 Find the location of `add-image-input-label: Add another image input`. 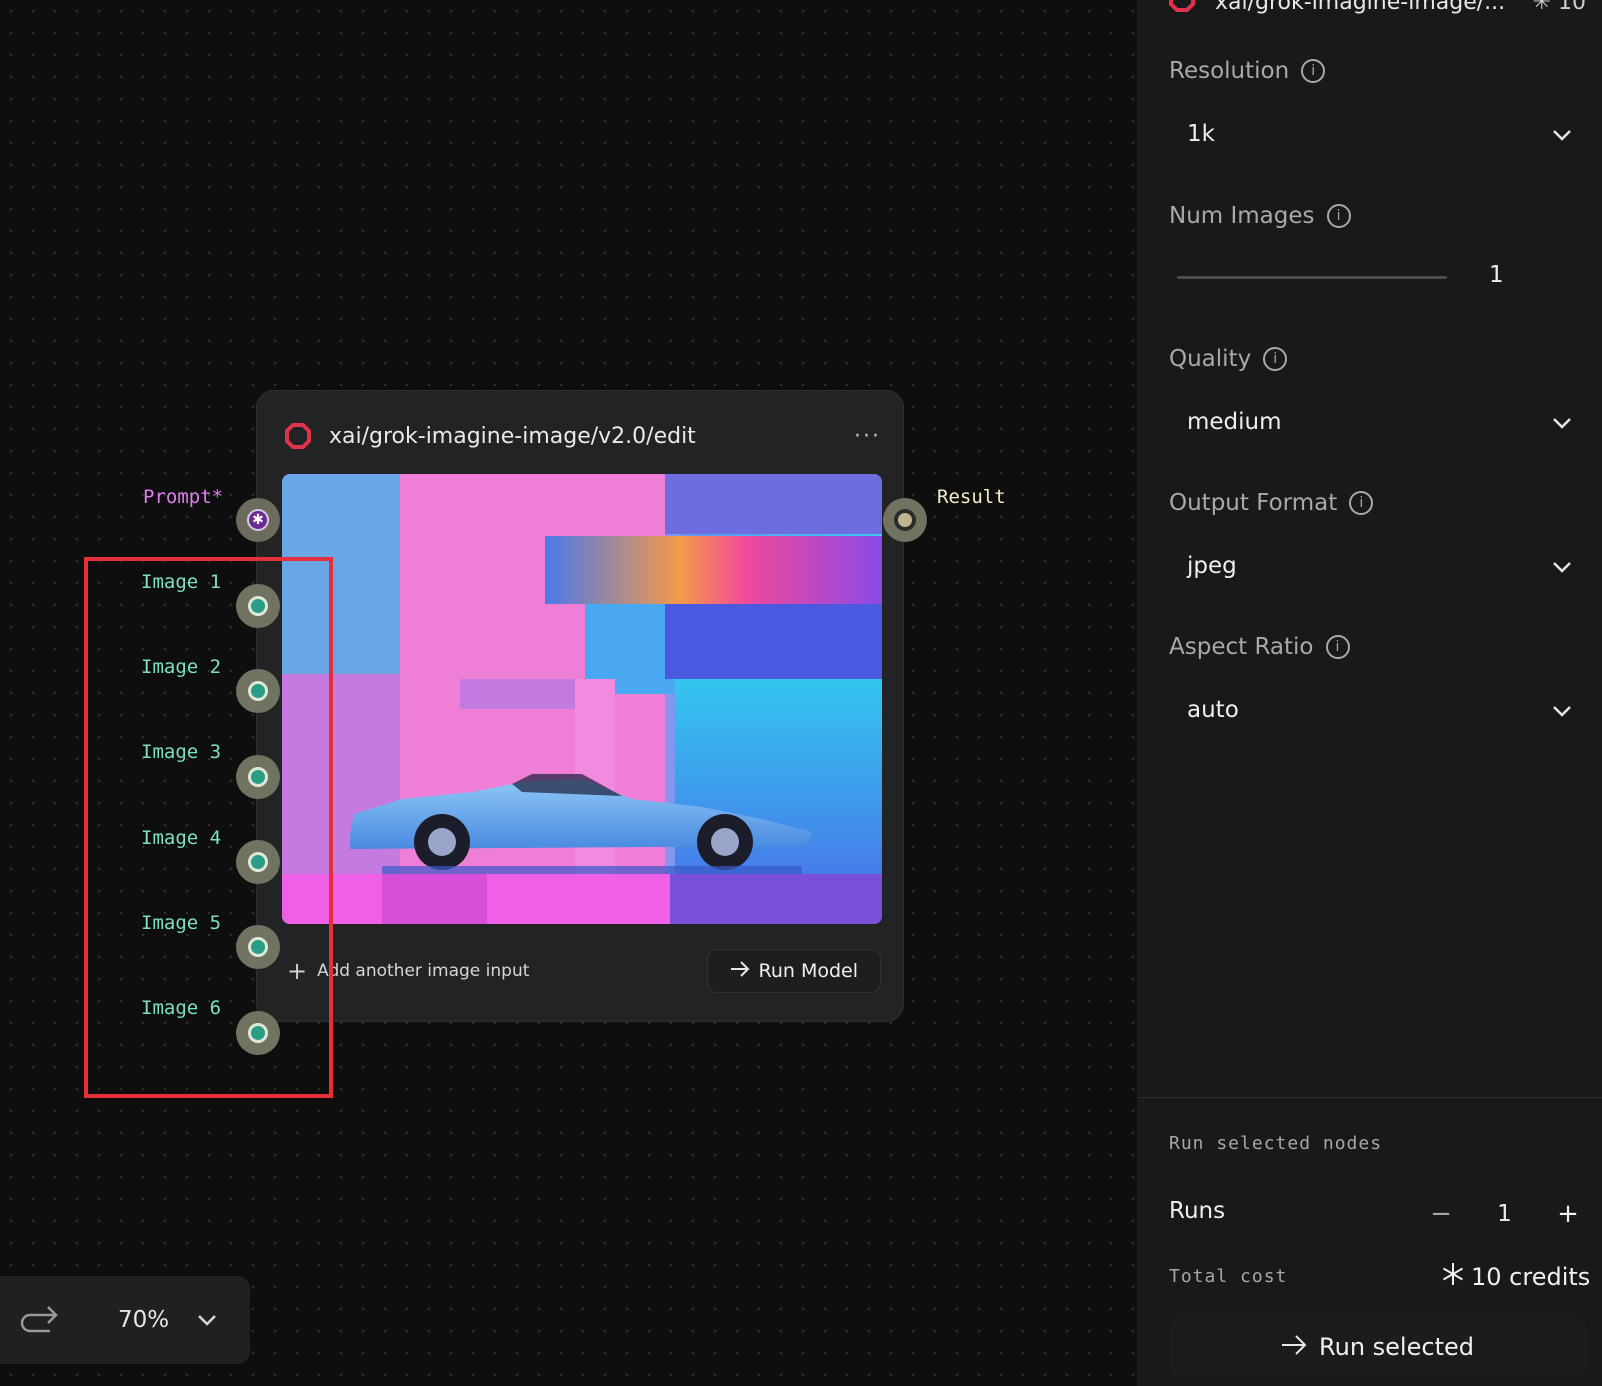

add-image-input-label: Add another image input is located at coordinates (423, 971).